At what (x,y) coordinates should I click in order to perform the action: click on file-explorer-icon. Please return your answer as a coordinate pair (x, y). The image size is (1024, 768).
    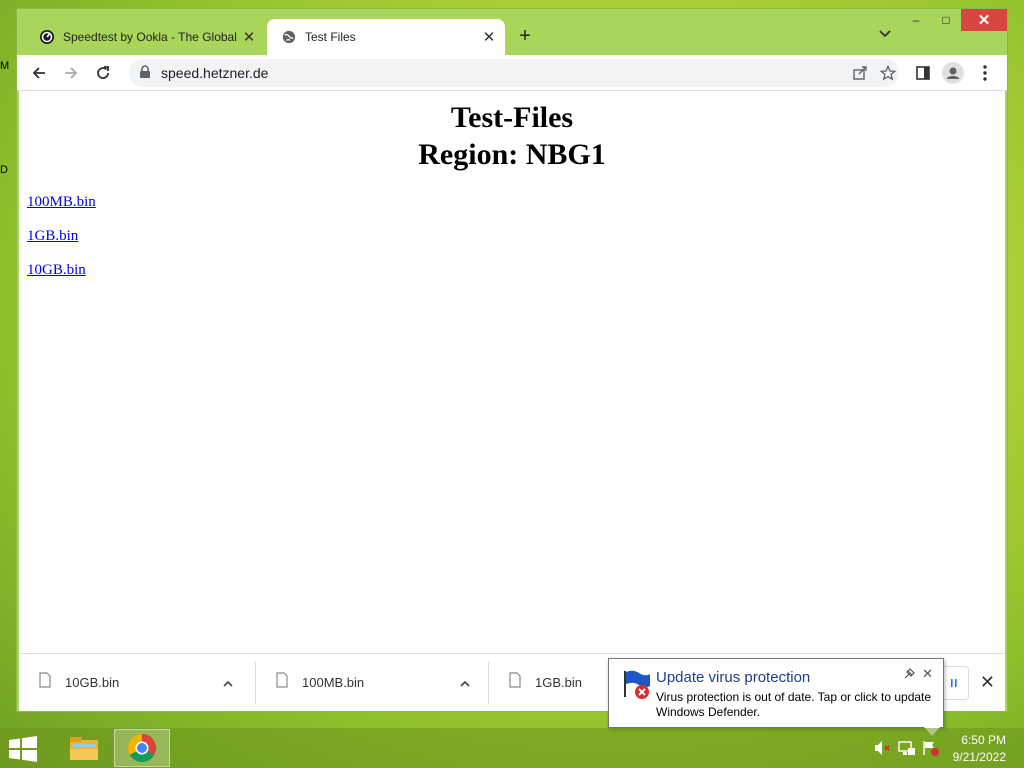
    Looking at the image, I should click on (84, 748).